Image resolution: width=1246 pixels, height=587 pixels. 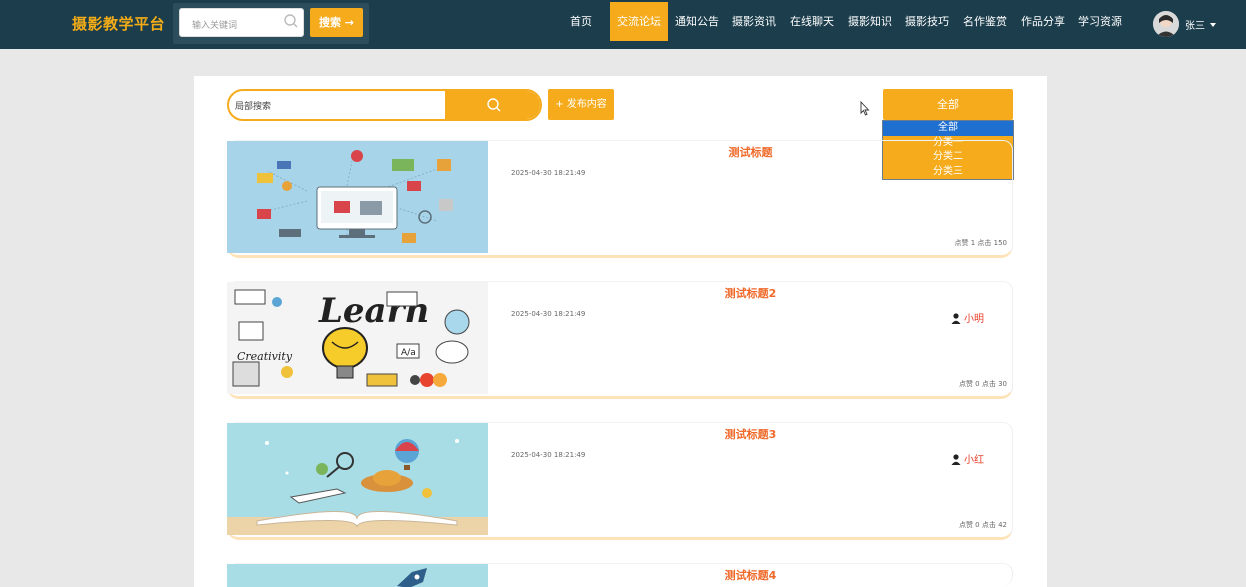 I want to click on post-title: 测试标题3, so click(x=750, y=434).